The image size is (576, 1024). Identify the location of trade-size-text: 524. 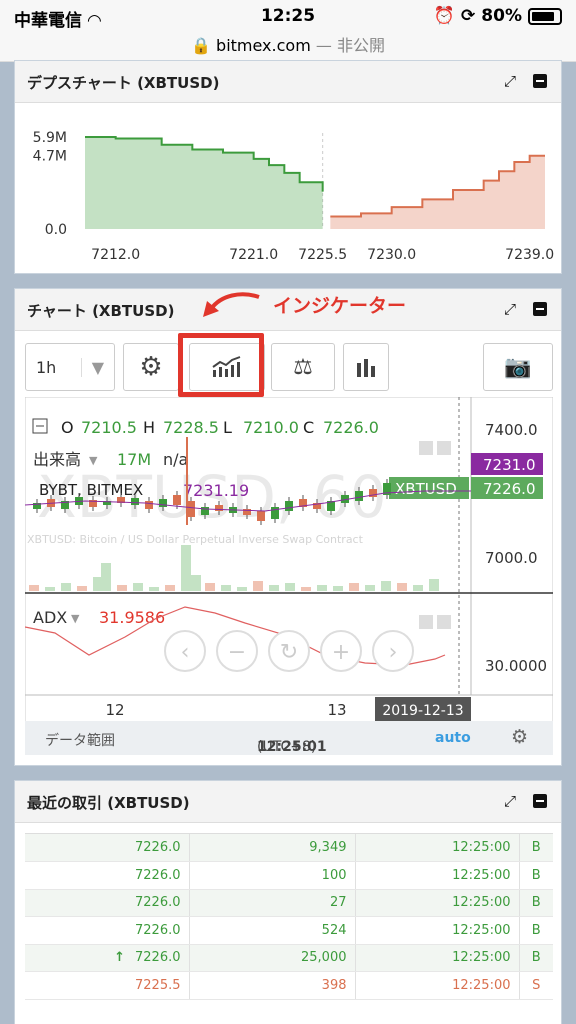
(334, 930).